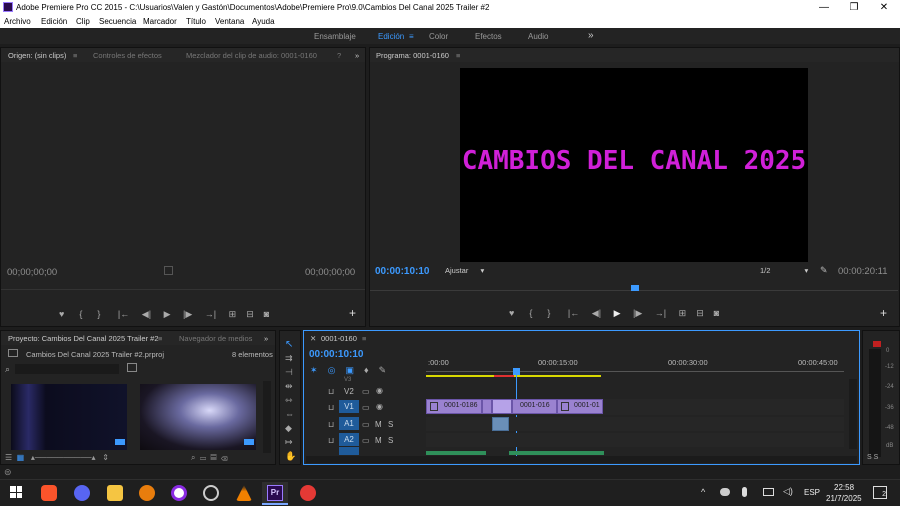 This screenshot has width=900, height=506. What do you see at coordinates (853, 414) in the screenshot?
I see `timeline-v-scrollbar` at bounding box center [853, 414].